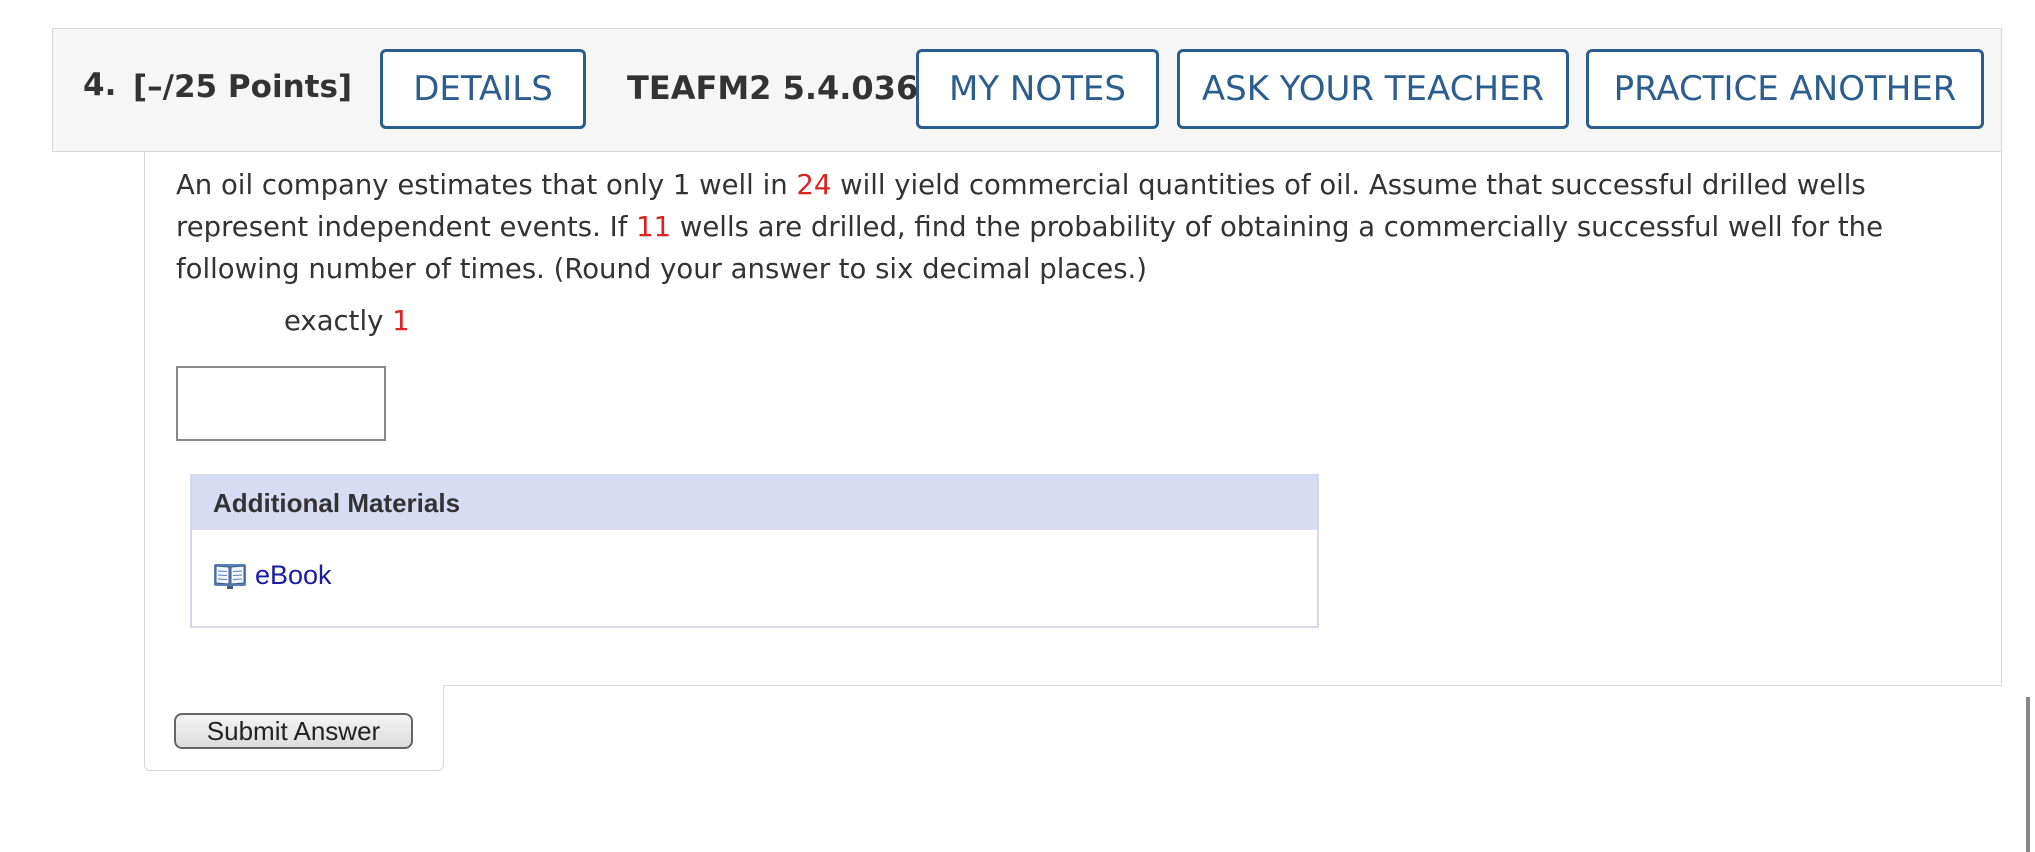  What do you see at coordinates (243, 87) in the screenshot?
I see `points-label: [–/25 Points]` at bounding box center [243, 87].